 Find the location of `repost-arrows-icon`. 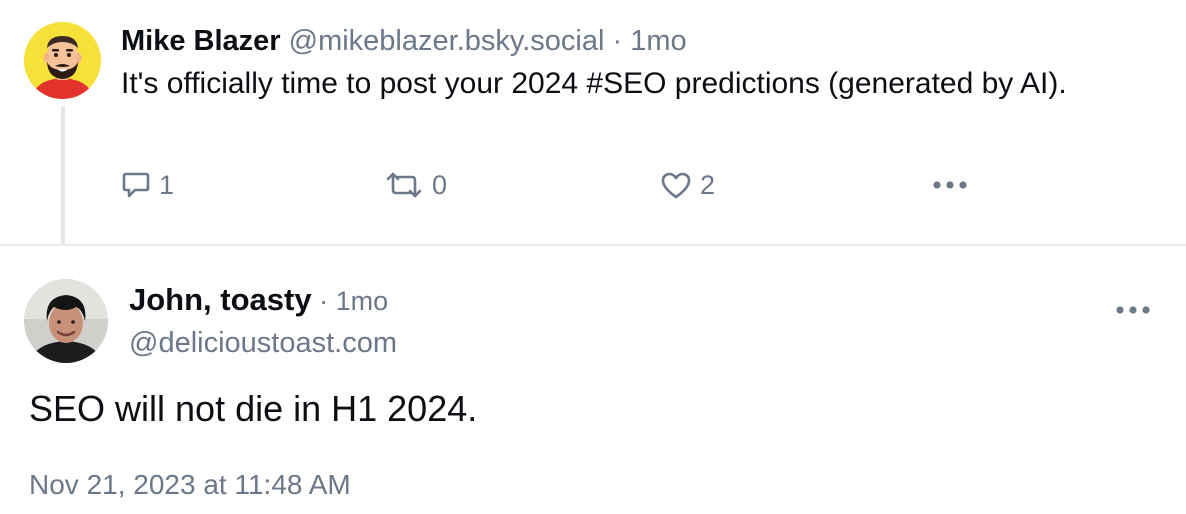

repost-arrows-icon is located at coordinates (404, 185).